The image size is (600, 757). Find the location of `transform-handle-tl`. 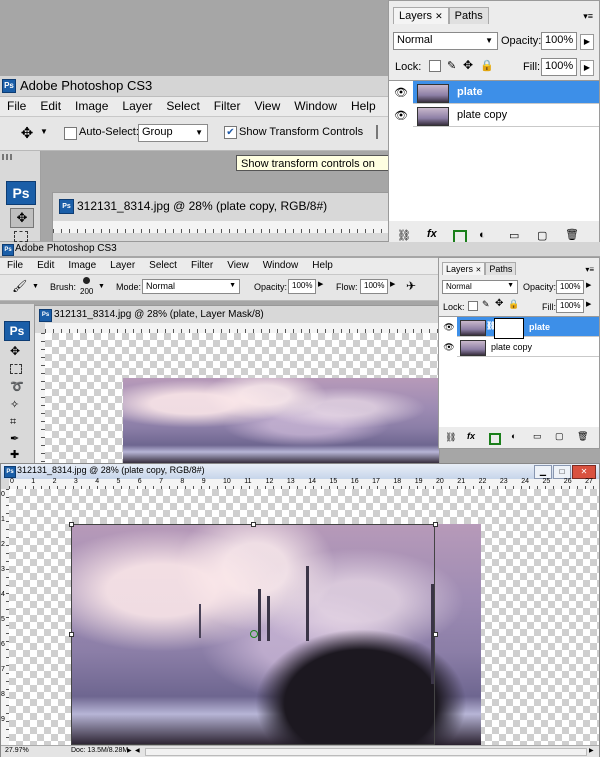

transform-handle-tl is located at coordinates (71, 524).